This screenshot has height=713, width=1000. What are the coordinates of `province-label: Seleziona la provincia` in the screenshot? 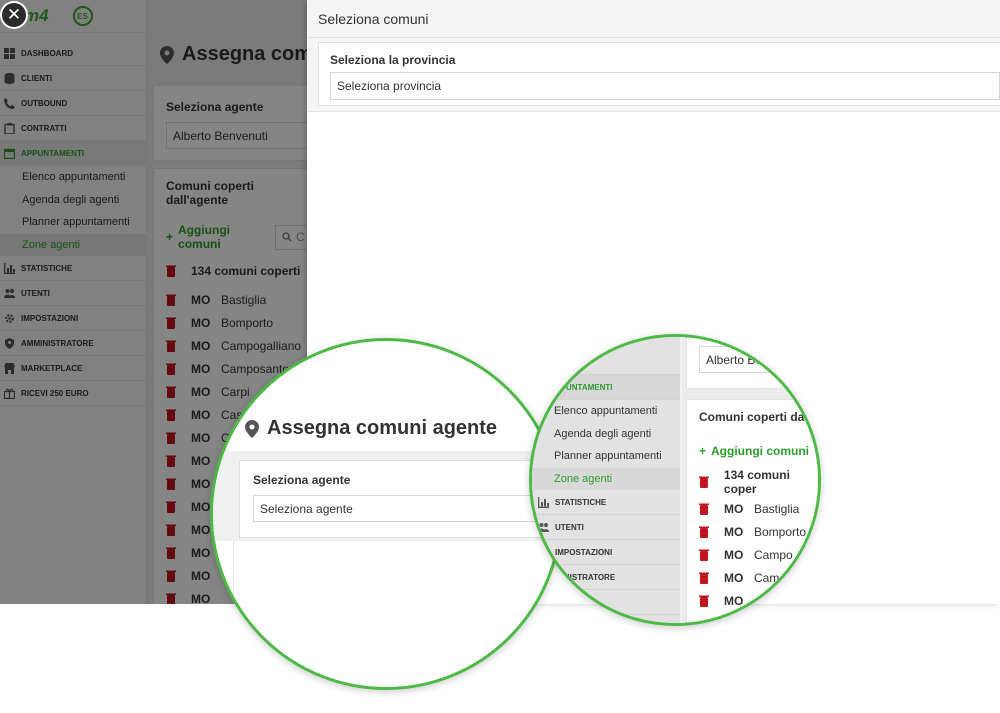 It's located at (393, 60).